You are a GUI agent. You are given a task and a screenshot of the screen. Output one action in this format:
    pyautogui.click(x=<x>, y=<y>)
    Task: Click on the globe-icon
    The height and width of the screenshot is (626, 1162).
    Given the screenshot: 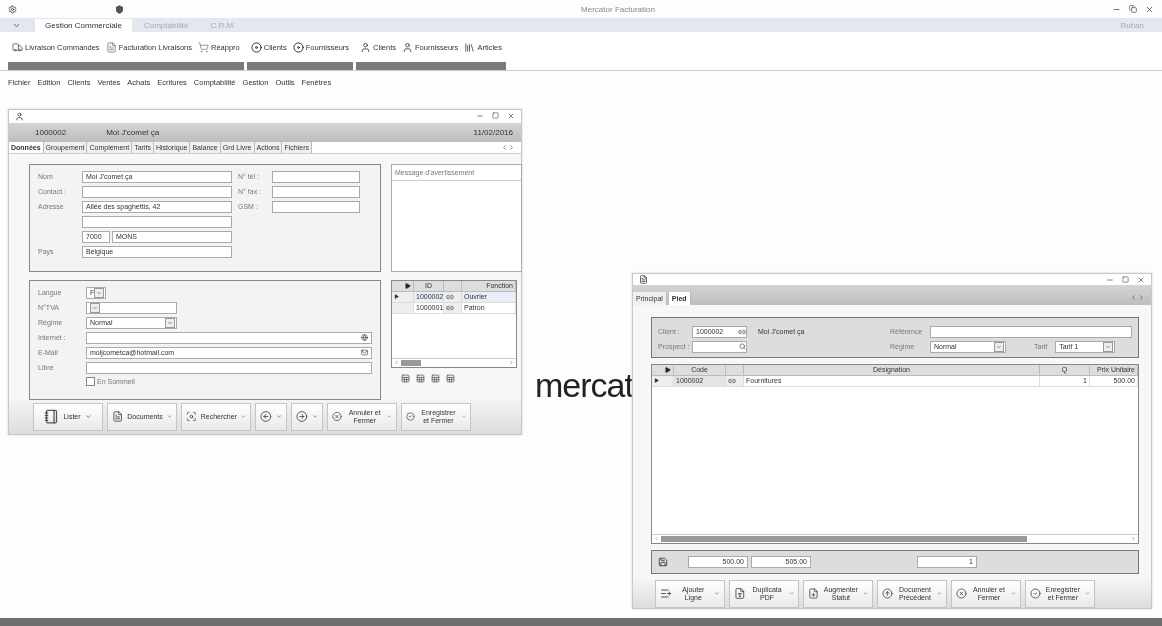 What is the action you would take?
    pyautogui.click(x=364, y=338)
    